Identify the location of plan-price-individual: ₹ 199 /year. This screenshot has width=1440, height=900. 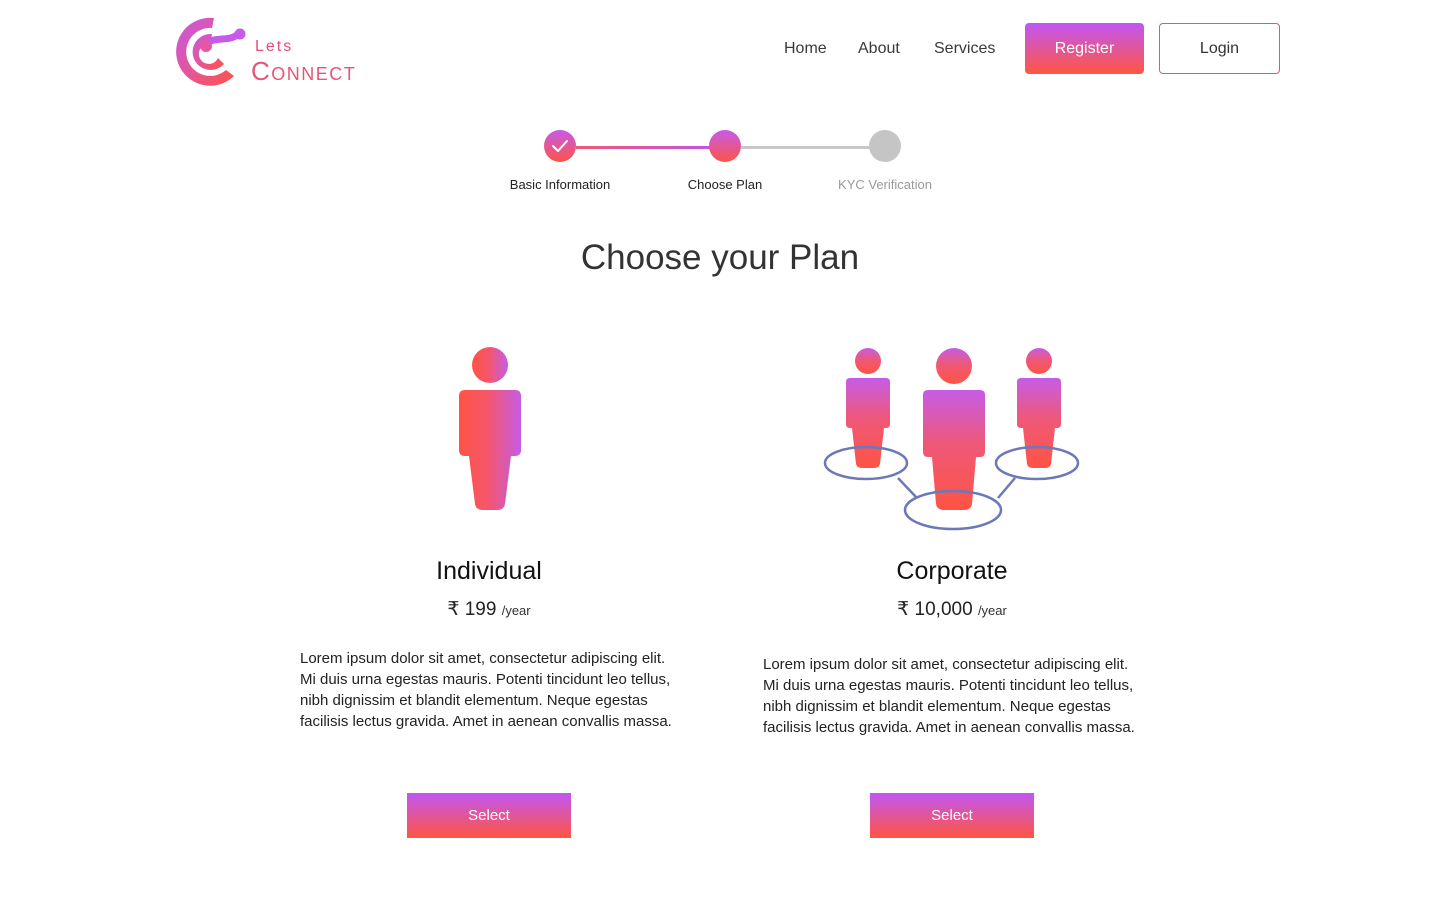
(489, 609).